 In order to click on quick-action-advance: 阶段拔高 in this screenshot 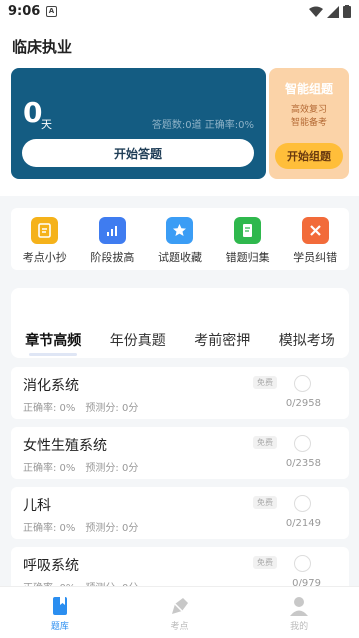, I will do `click(113, 239)`.